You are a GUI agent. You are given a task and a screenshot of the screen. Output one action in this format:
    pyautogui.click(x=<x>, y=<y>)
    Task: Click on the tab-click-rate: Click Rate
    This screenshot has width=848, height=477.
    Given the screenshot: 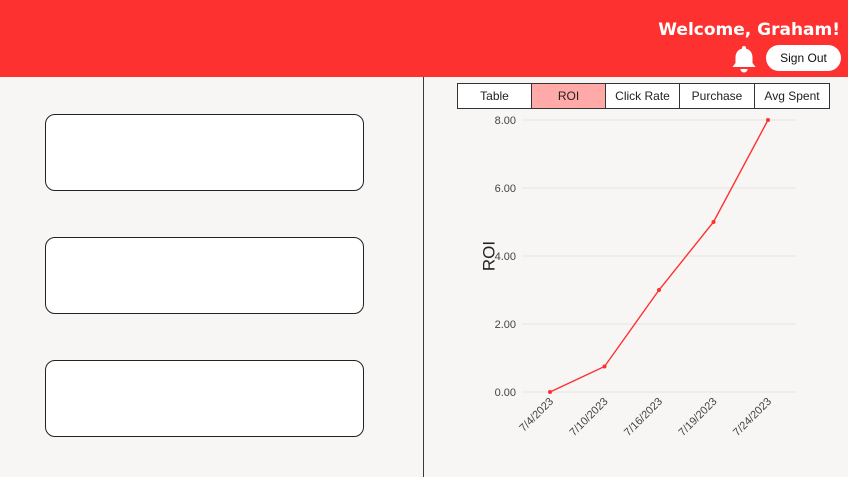 What is the action you would take?
    pyautogui.click(x=642, y=96)
    